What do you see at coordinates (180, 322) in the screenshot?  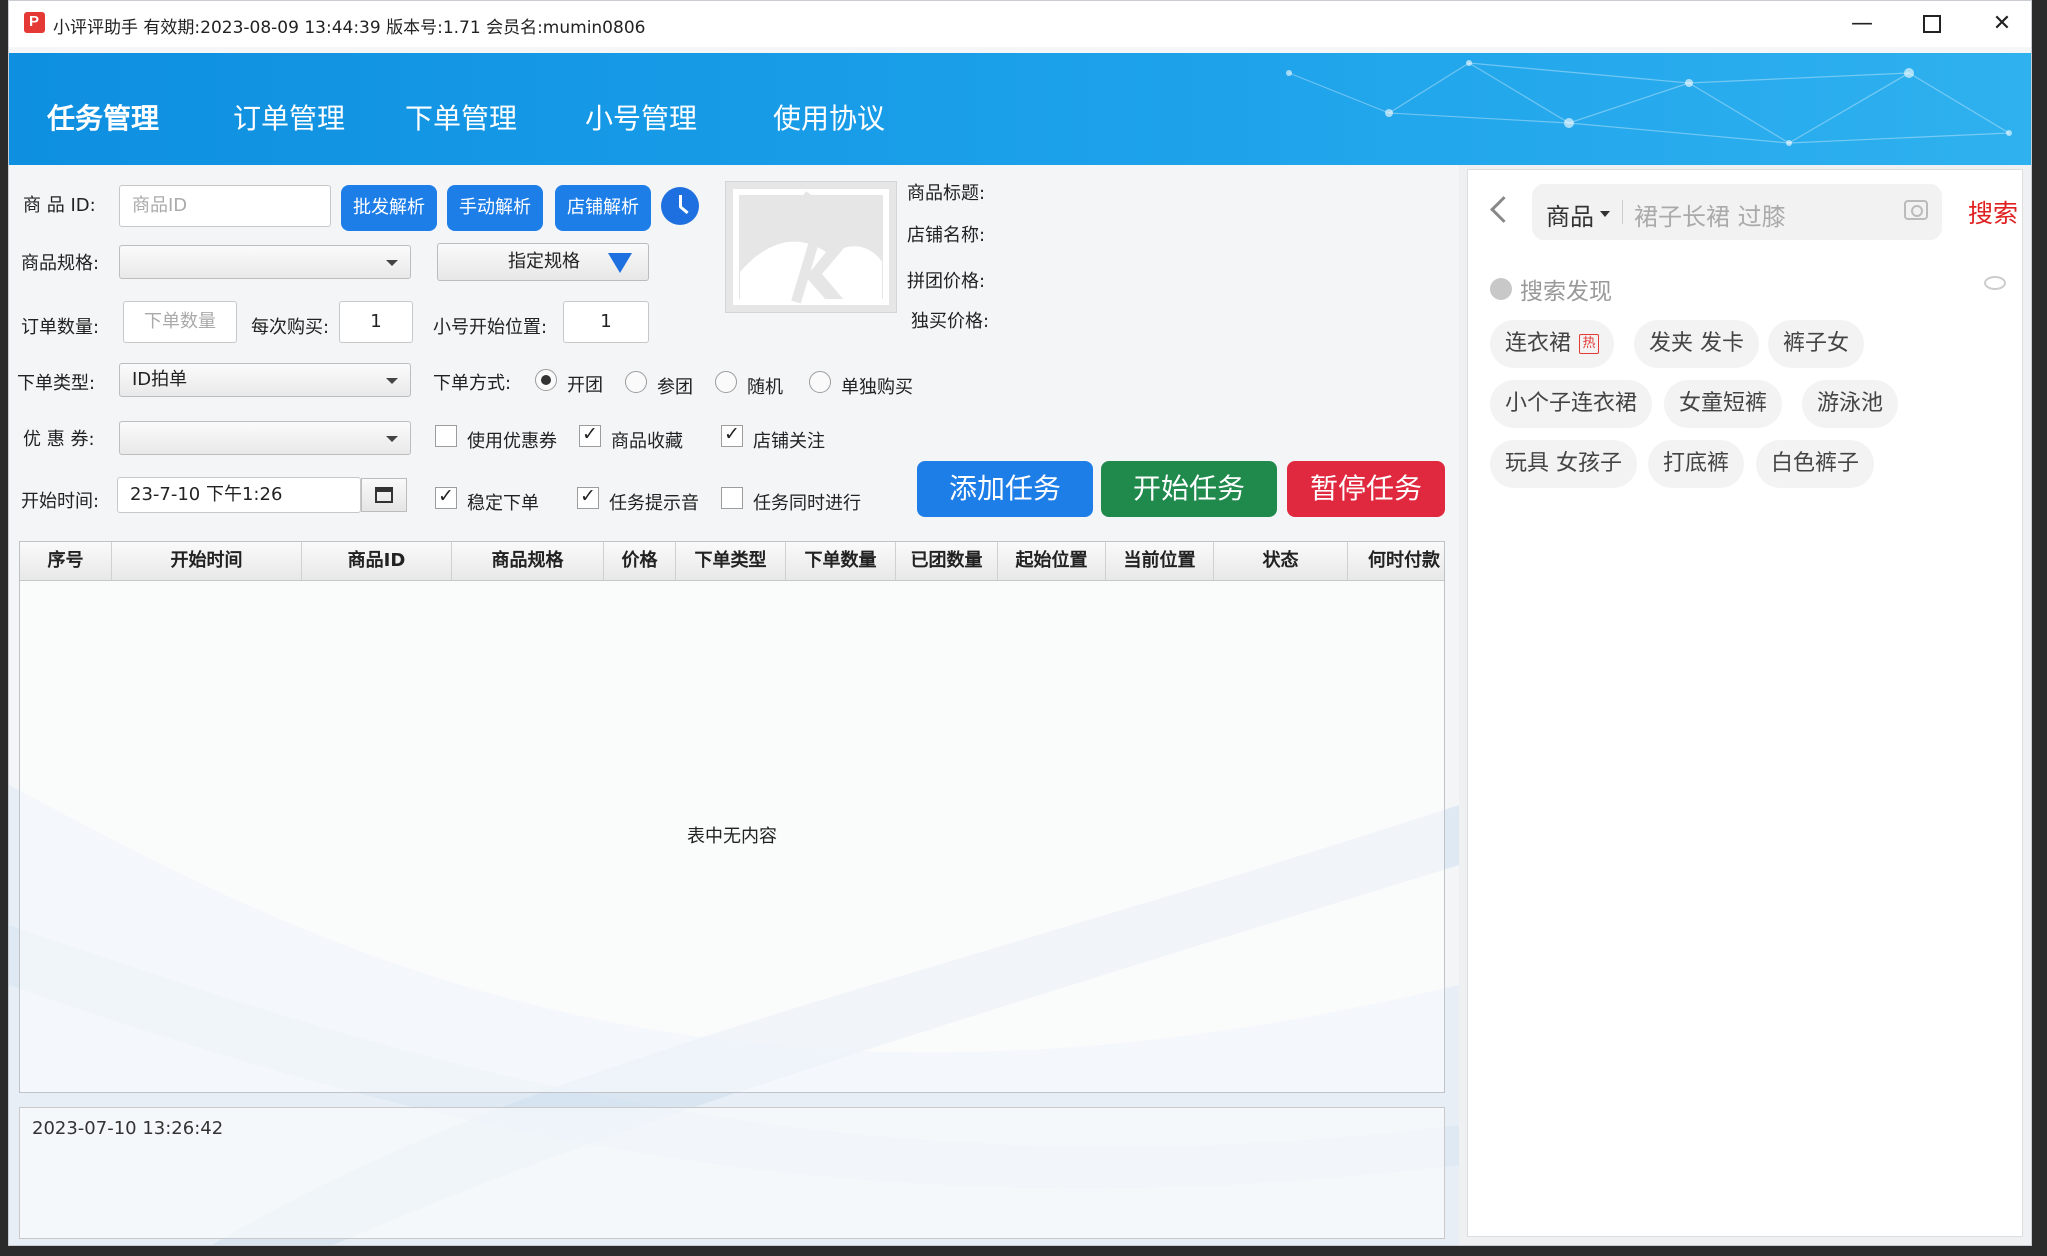 I see `order-qty-input: 下单数量` at bounding box center [180, 322].